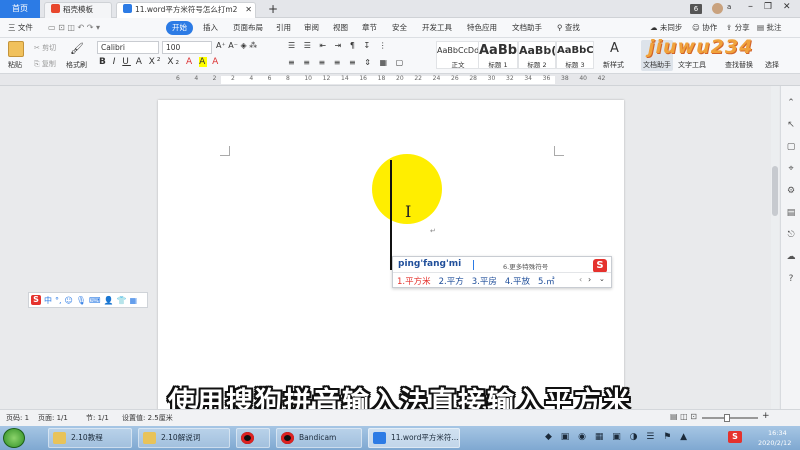 The height and width of the screenshot is (450, 800). What do you see at coordinates (253, 438) in the screenshot?
I see `taskbar-app-recorder` at bounding box center [253, 438].